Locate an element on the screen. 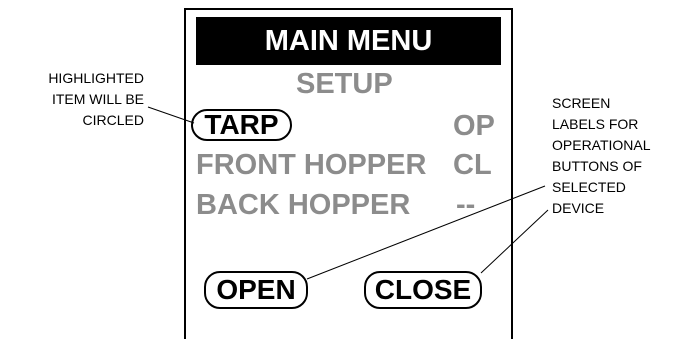  highlight-leader-line is located at coordinates (171, 115).